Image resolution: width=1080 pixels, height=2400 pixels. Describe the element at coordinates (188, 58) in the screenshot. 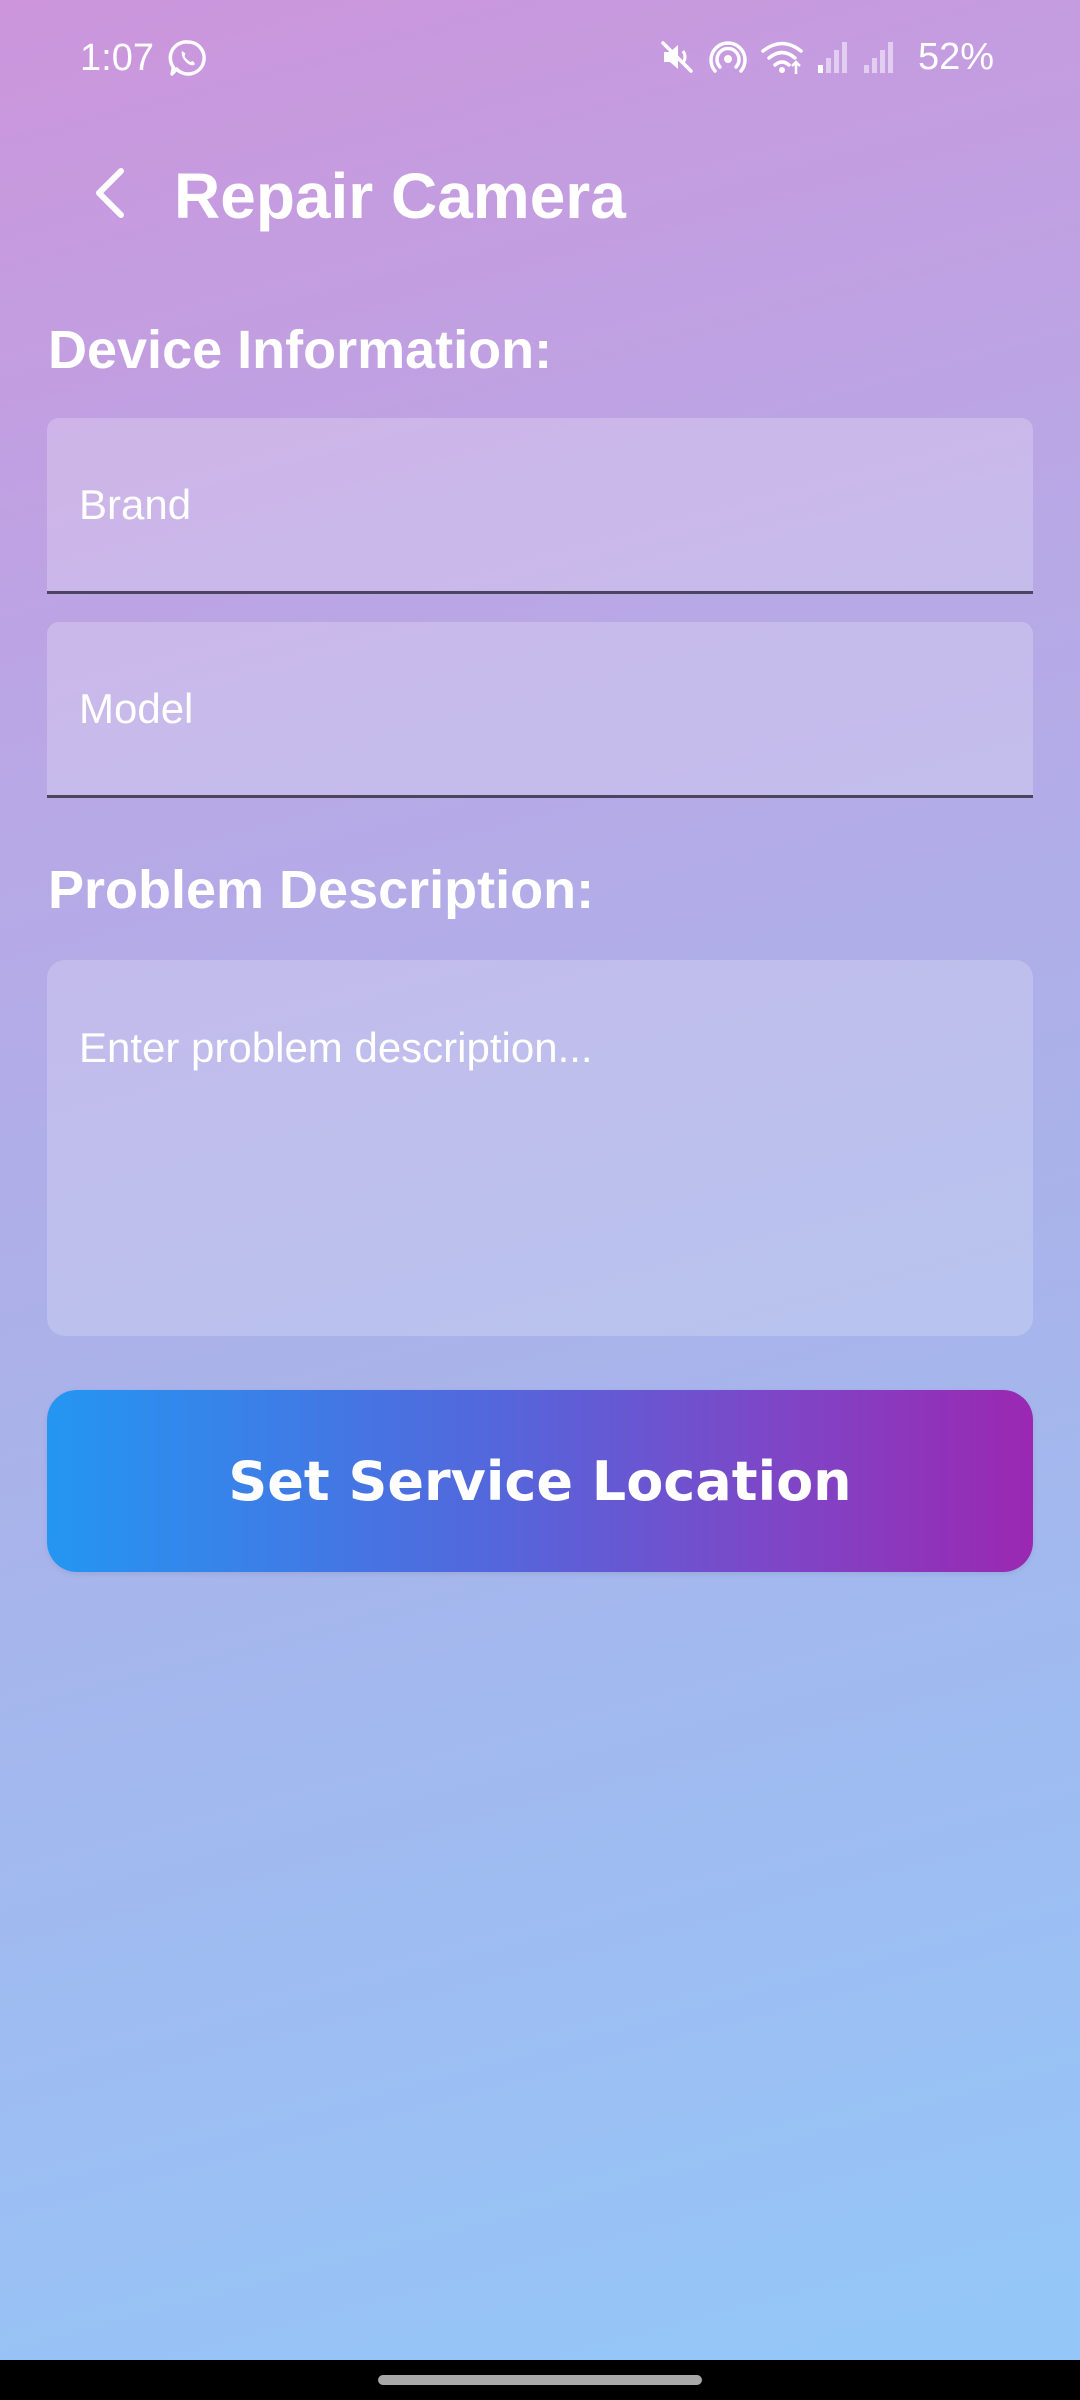

I see `whatsapp-icon` at that location.